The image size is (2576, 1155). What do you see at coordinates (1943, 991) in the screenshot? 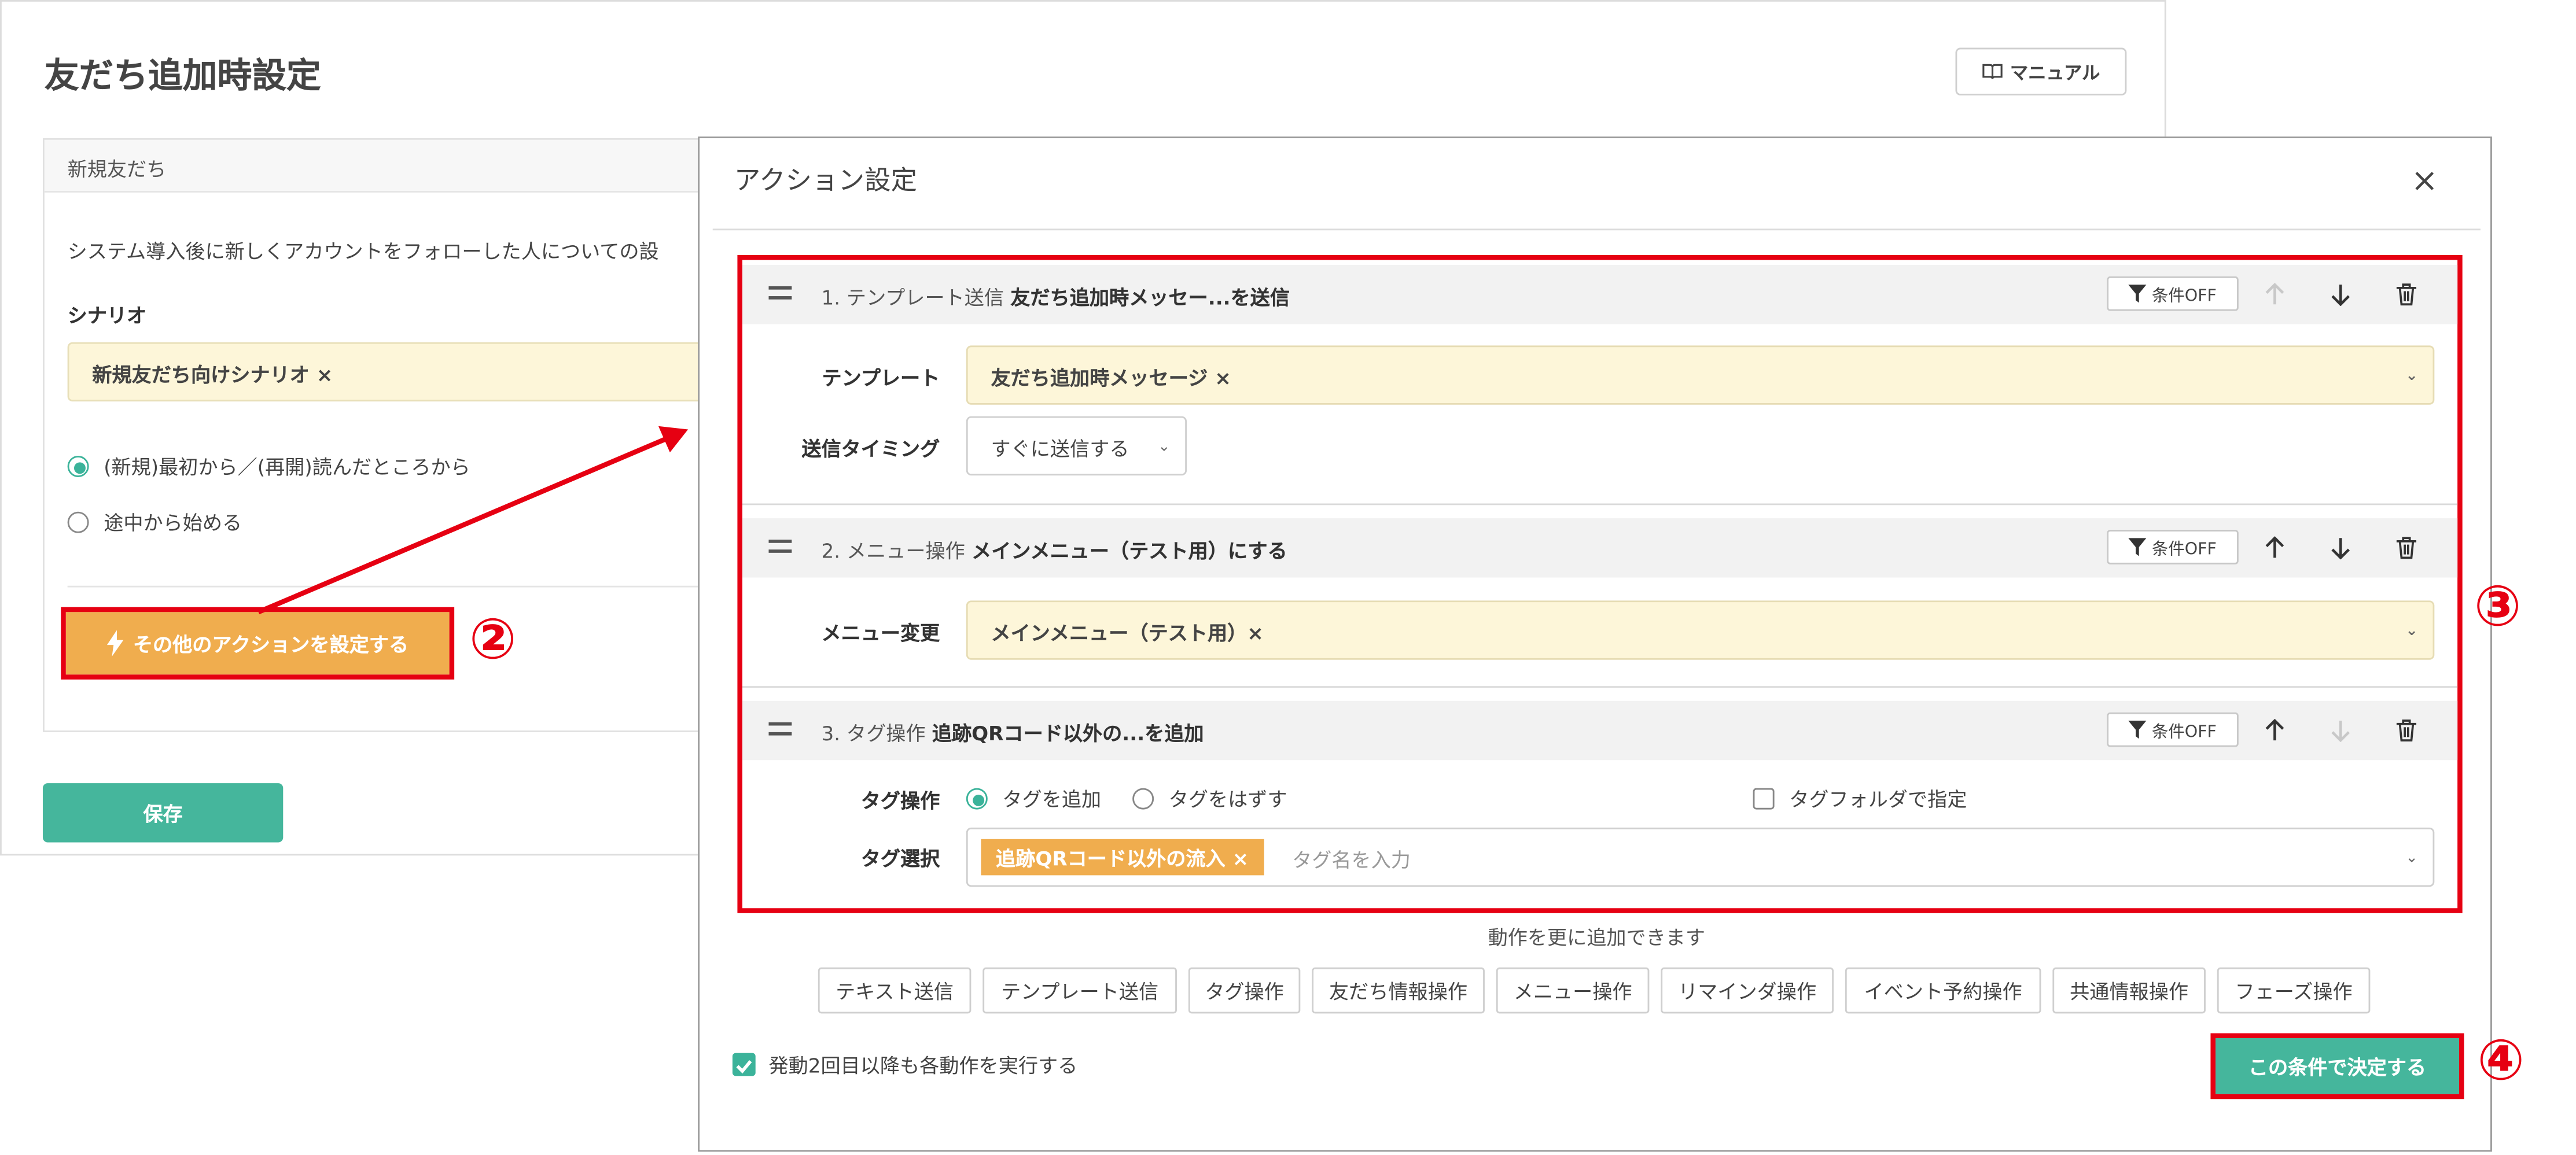
I see `add-event-reservation-button: イベント予約操作` at bounding box center [1943, 991].